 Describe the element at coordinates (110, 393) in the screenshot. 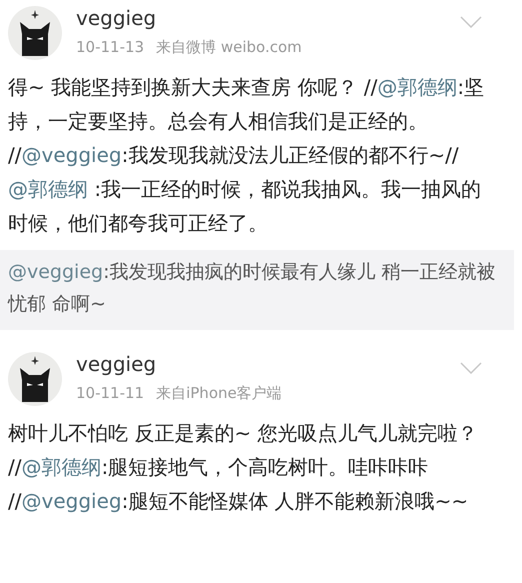

I see `post-time: 10-11-11` at that location.